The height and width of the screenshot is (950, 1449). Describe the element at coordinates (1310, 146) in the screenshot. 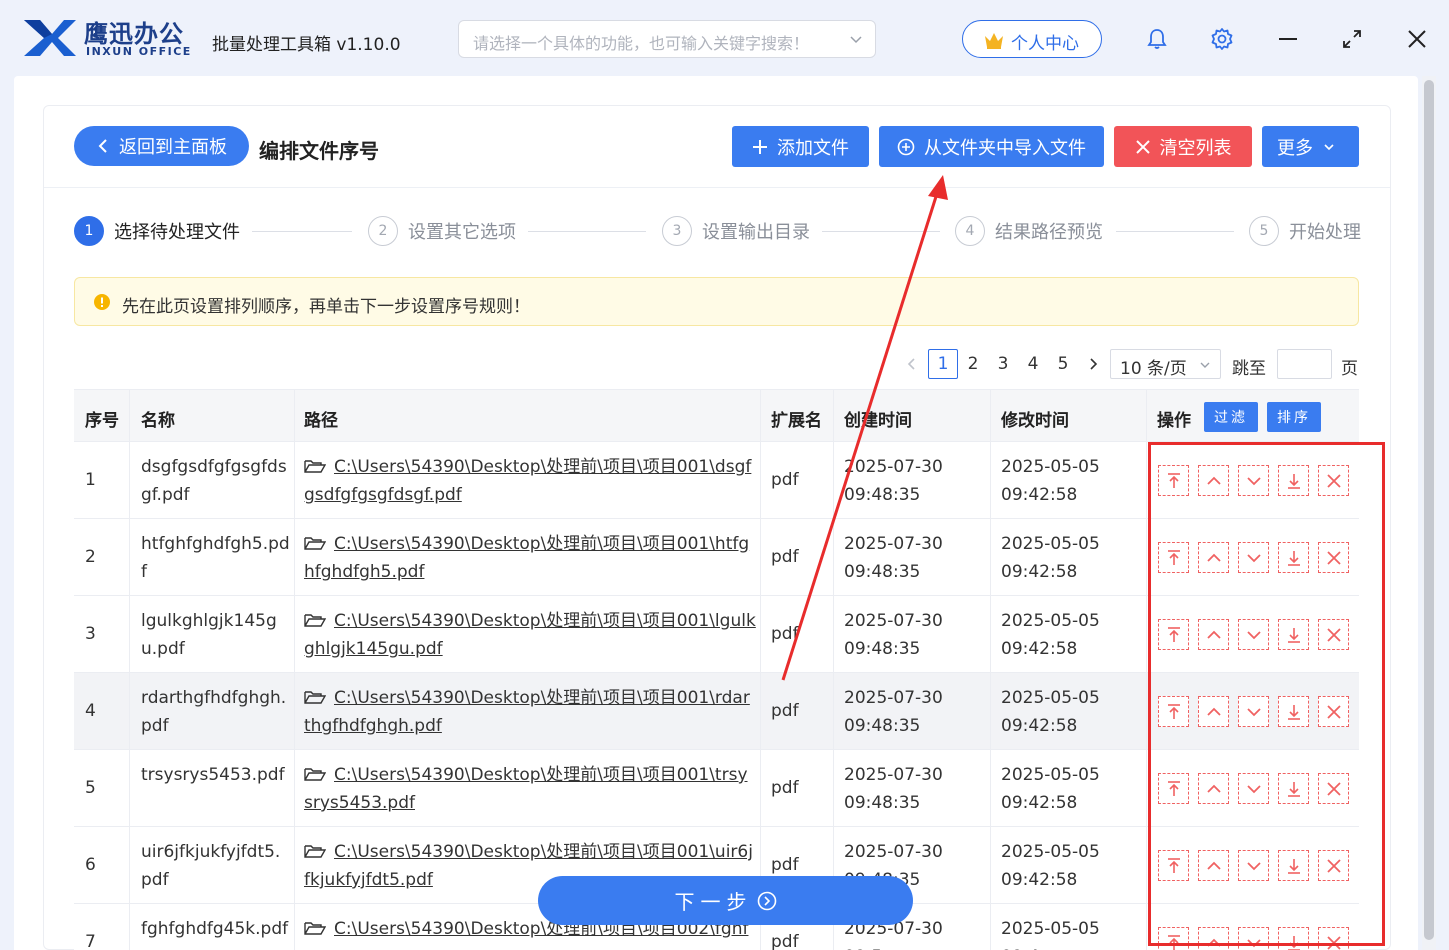

I see `more-button: 更多` at that location.